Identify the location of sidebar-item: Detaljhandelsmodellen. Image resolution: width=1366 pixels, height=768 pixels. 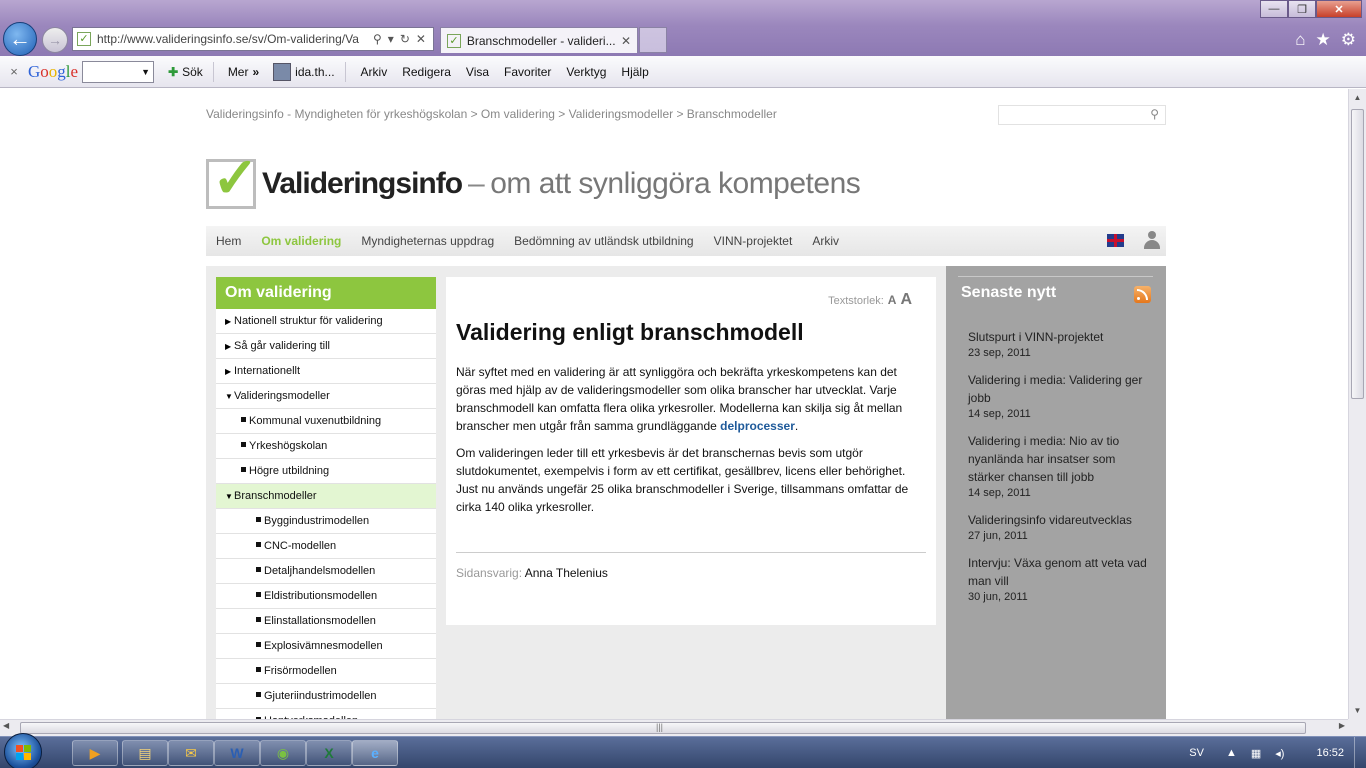
(326, 571).